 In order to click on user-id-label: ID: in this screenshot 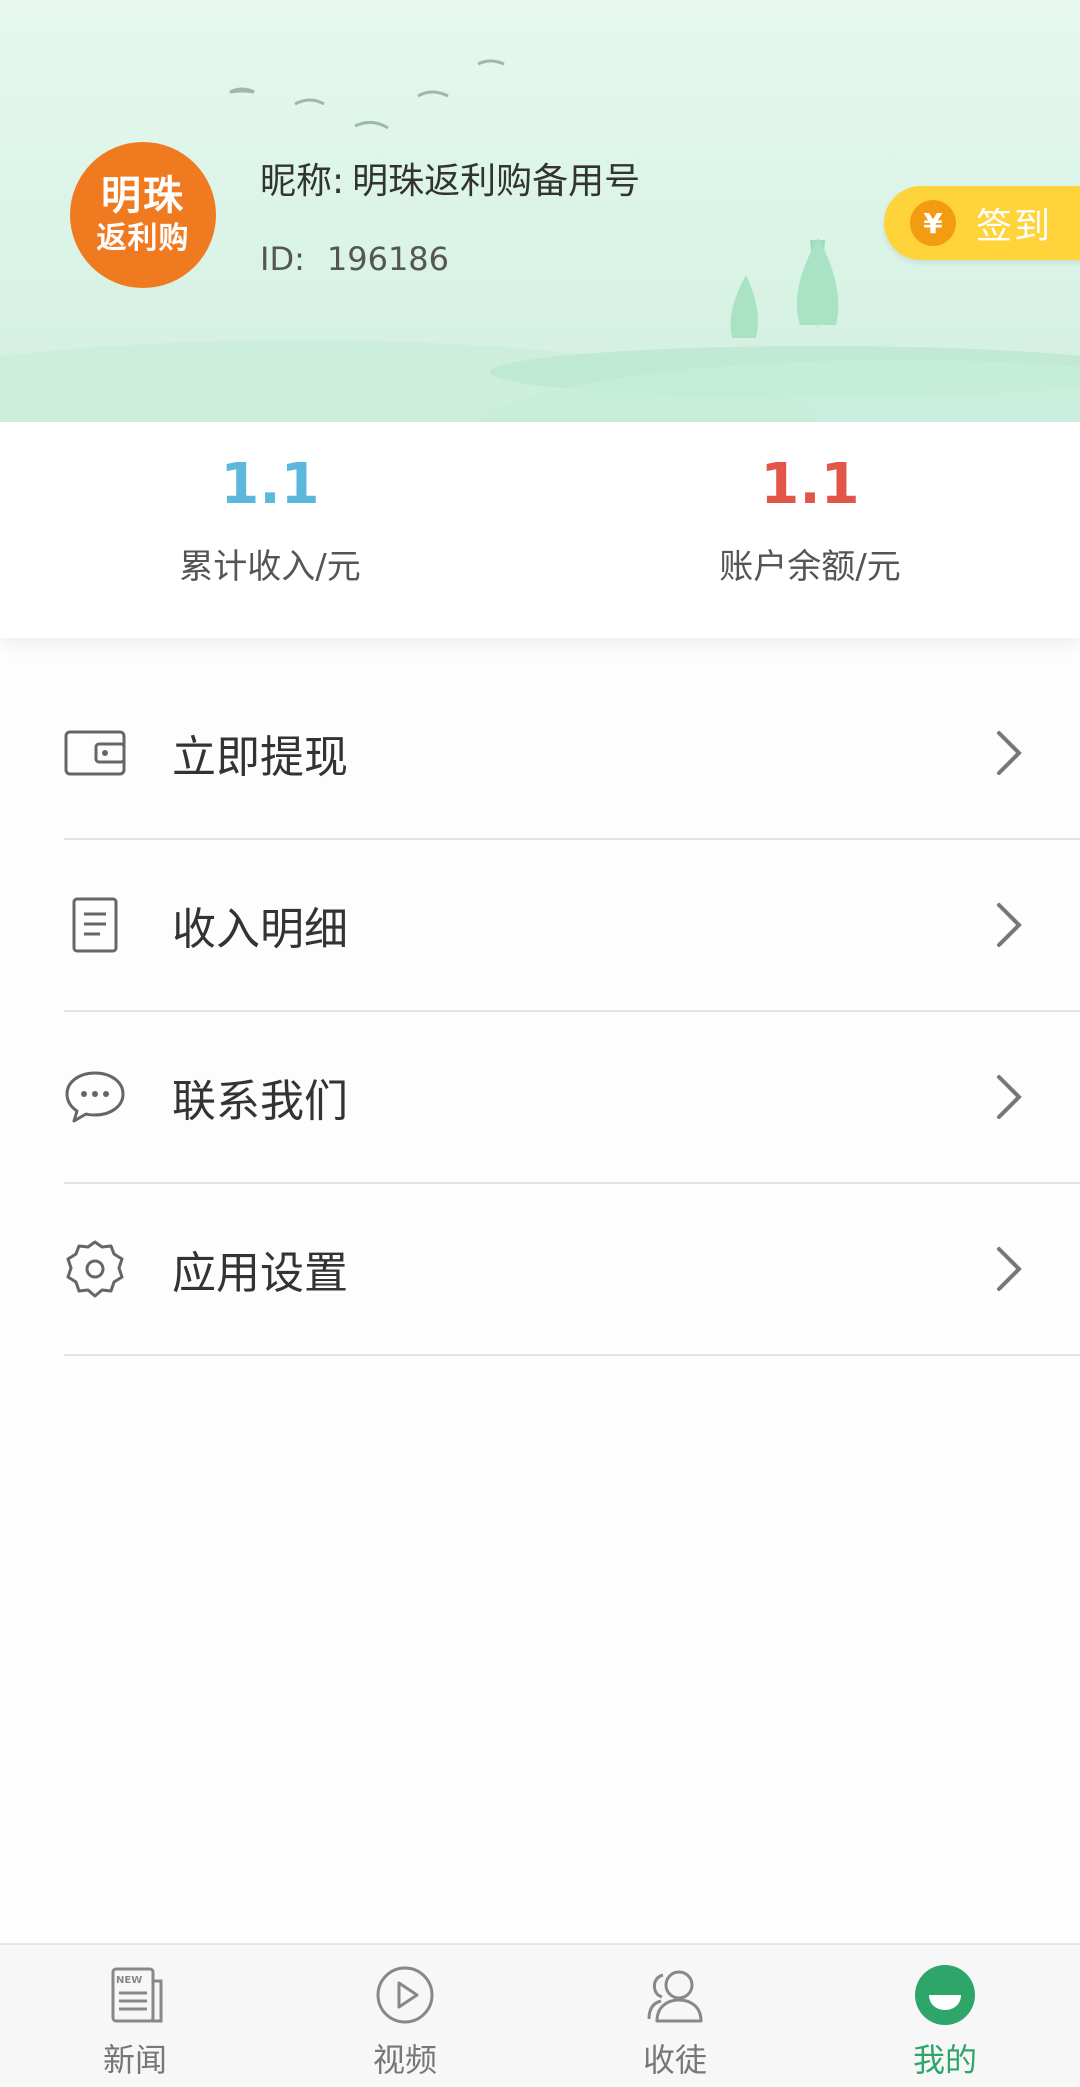, I will do `click(282, 259)`.